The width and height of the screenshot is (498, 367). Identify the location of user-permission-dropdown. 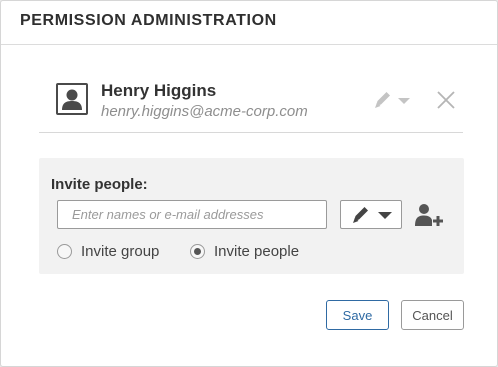
(395, 100).